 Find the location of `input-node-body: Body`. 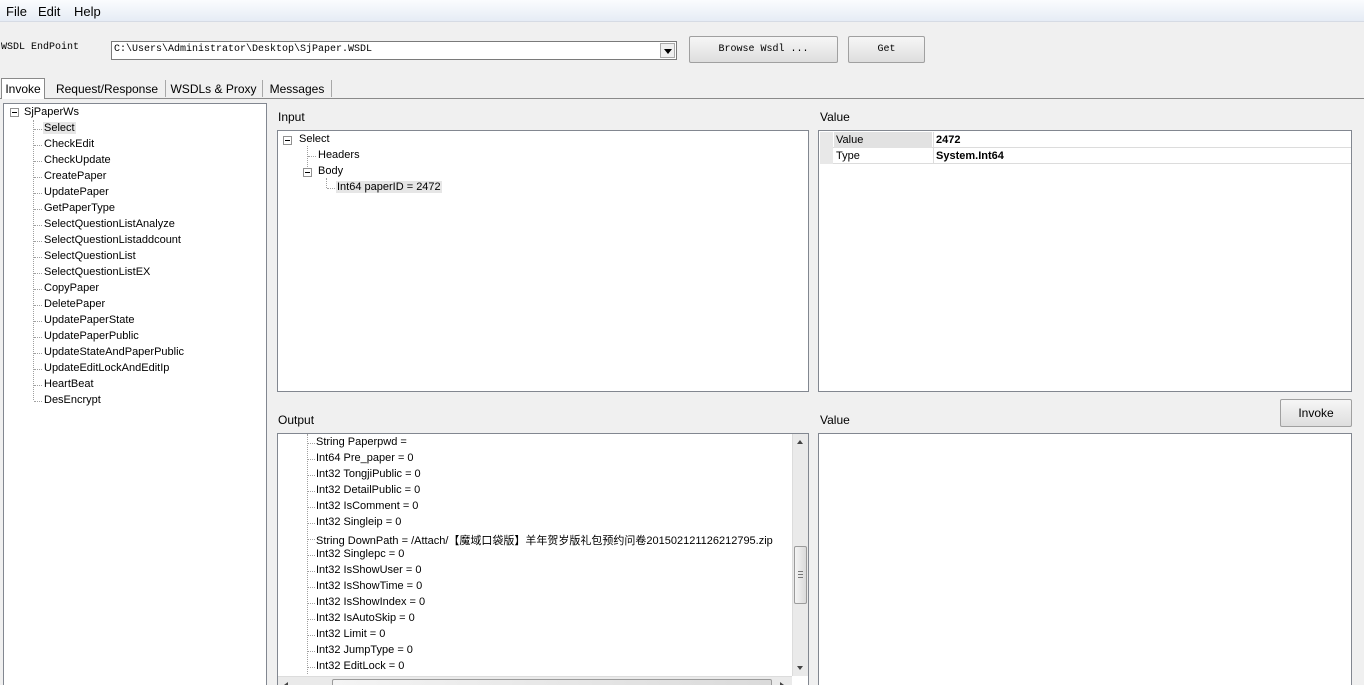

input-node-body: Body is located at coordinates (330, 171).